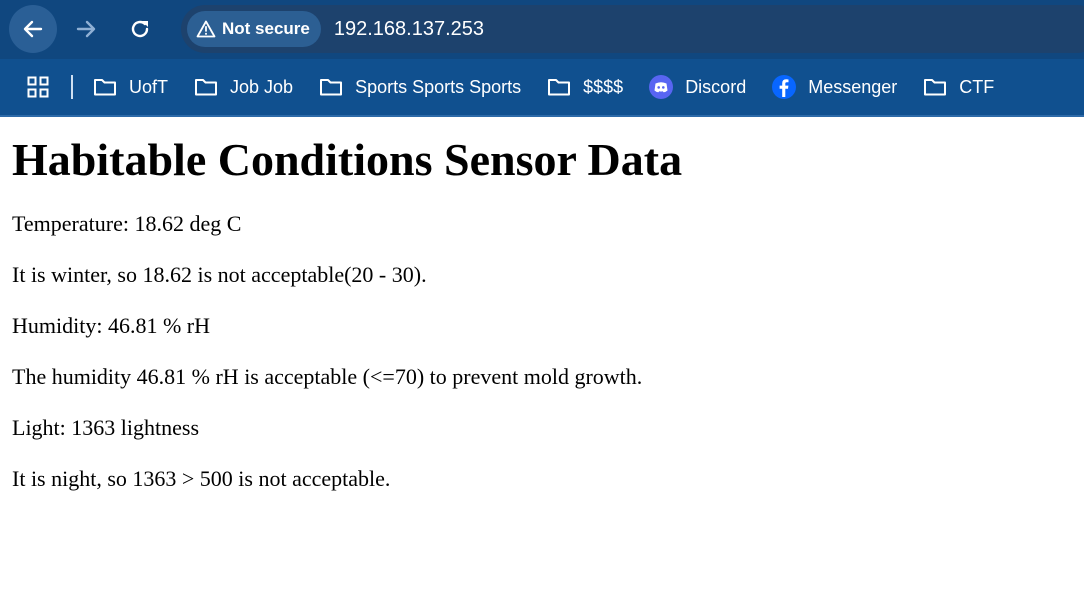 This screenshot has height=589, width=1084. I want to click on discord-icon, so click(661, 87).